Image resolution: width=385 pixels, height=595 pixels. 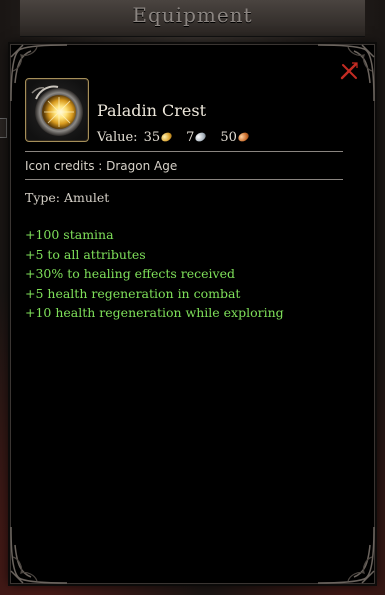 What do you see at coordinates (57, 110) in the screenshot?
I see `amulet-icon` at bounding box center [57, 110].